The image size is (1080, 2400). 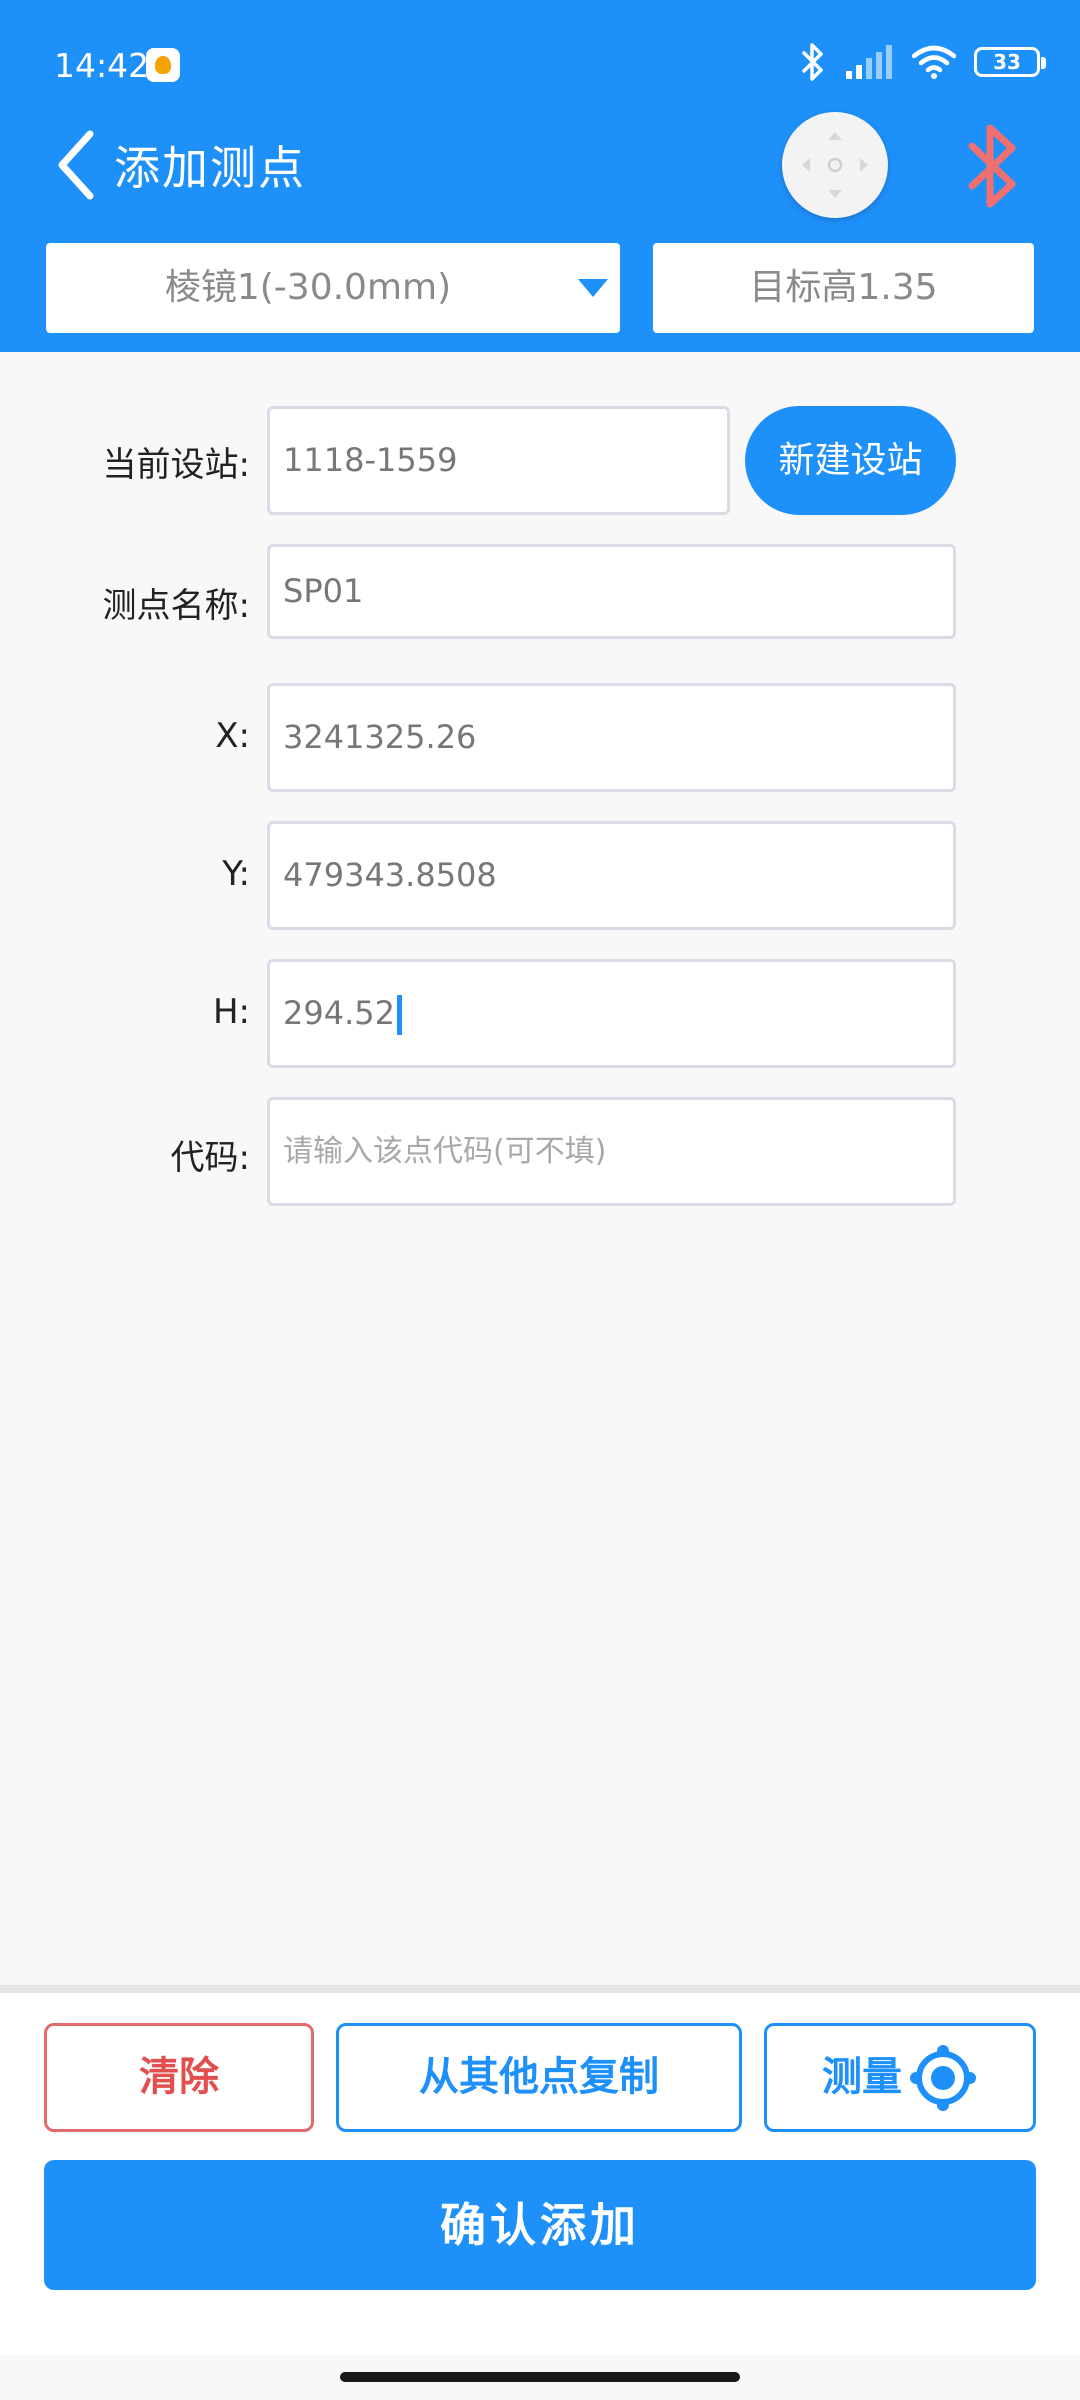 I want to click on wifi-icon, so click(x=934, y=62).